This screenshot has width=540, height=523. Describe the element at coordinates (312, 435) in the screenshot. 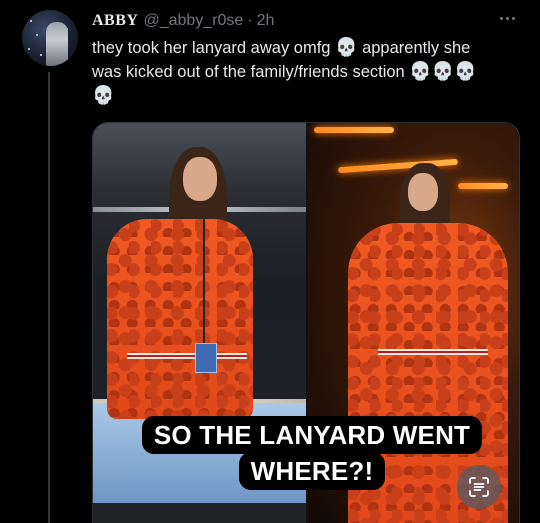

I see `caption-line1: SO THE LANYARD WENT` at that location.